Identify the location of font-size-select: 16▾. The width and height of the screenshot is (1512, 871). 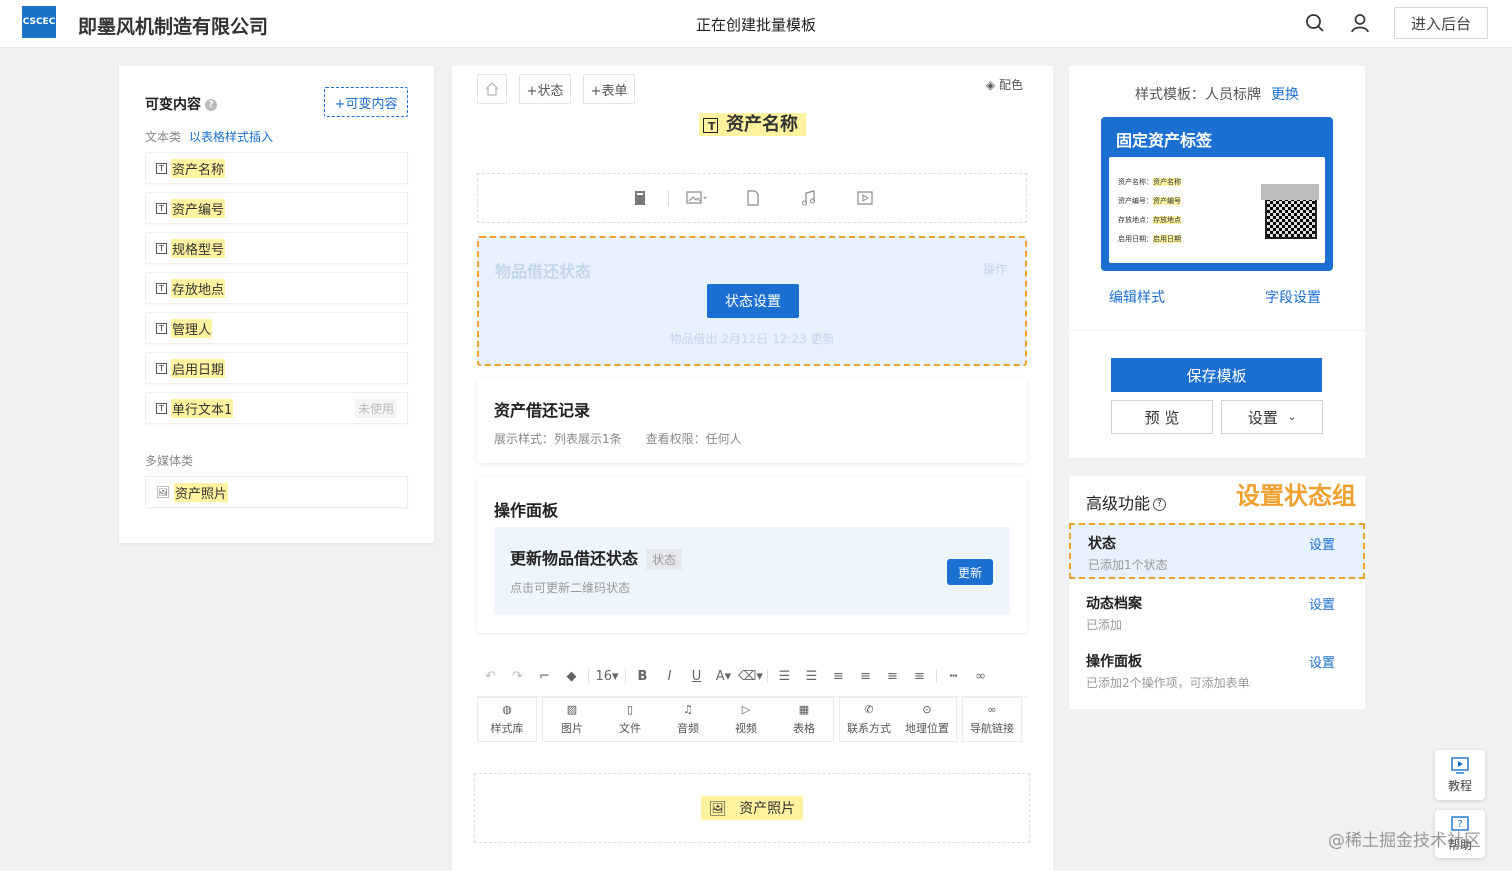
(607, 676).